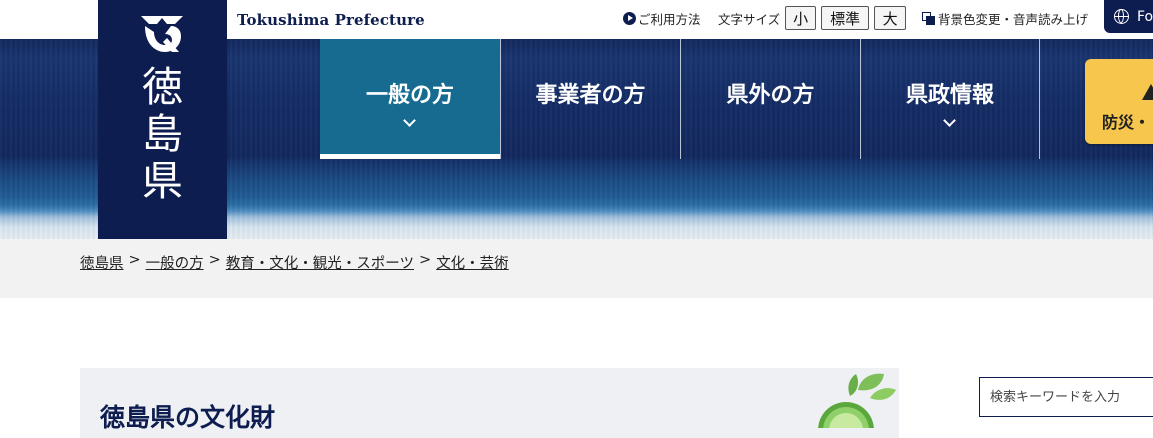  Describe the element at coordinates (928, 18) in the screenshot. I see `overlap-squares-icon` at that location.